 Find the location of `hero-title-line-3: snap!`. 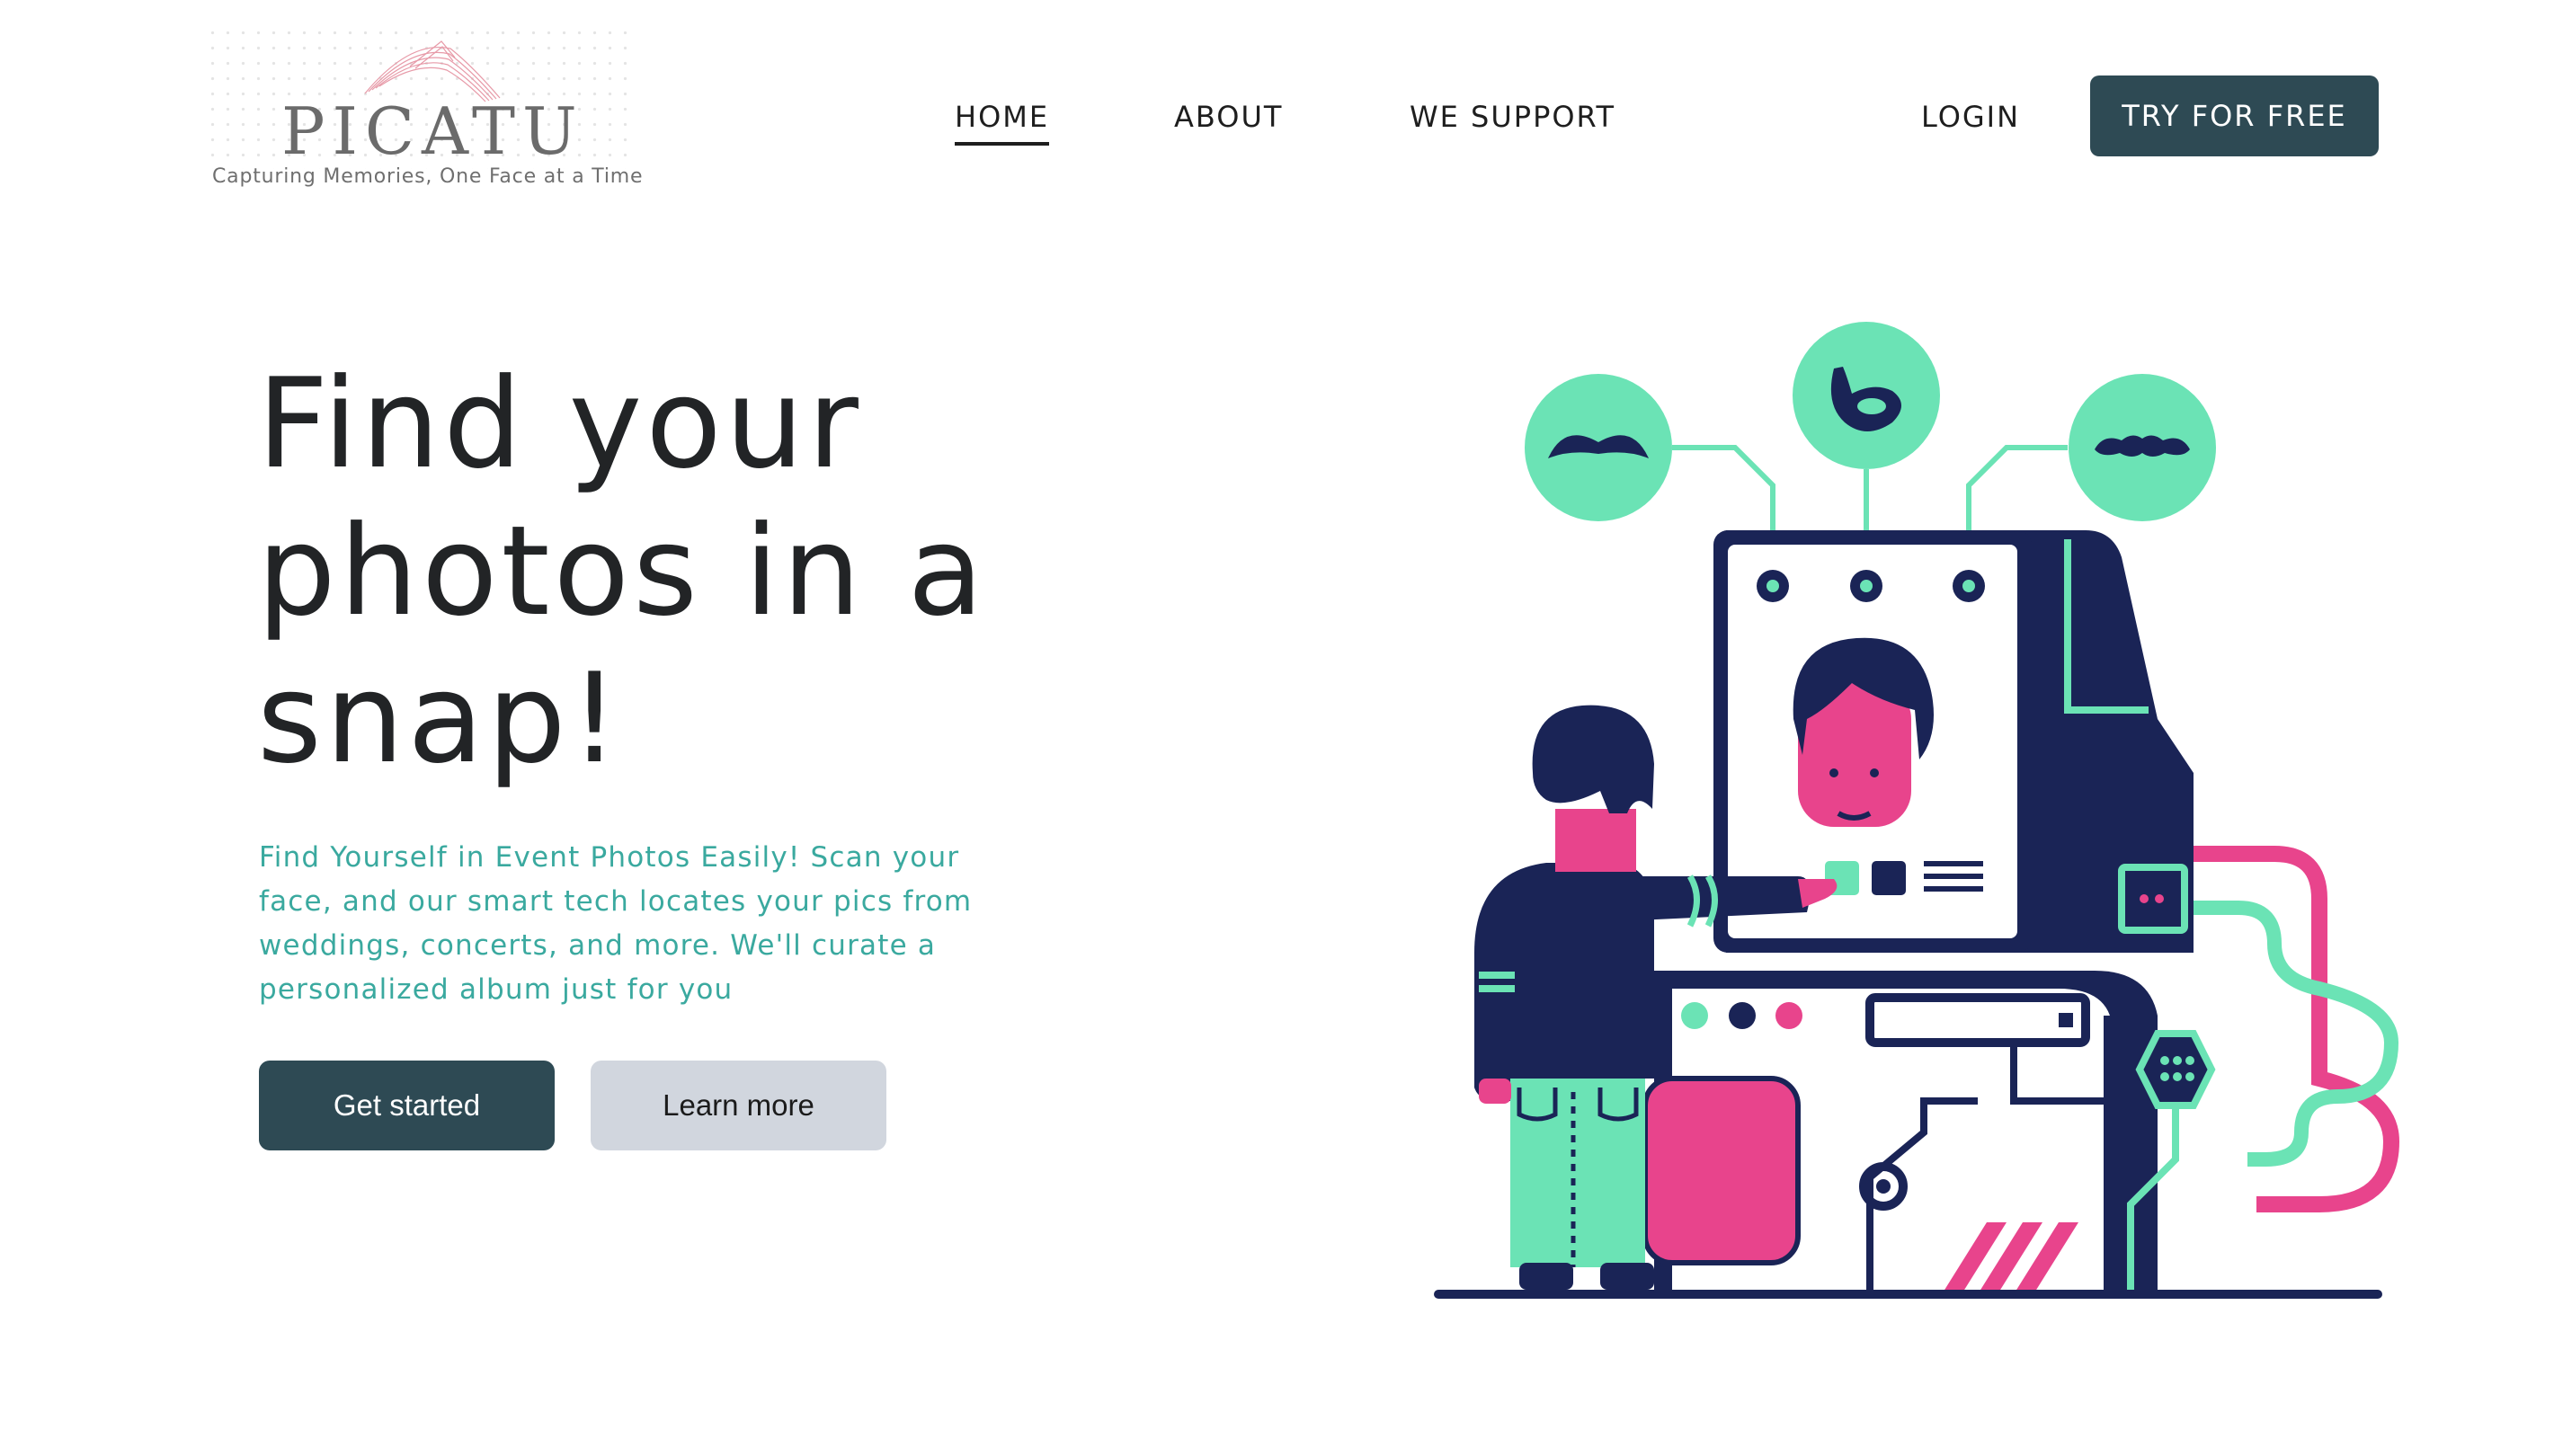

hero-title-line-3: snap! is located at coordinates (440, 718).